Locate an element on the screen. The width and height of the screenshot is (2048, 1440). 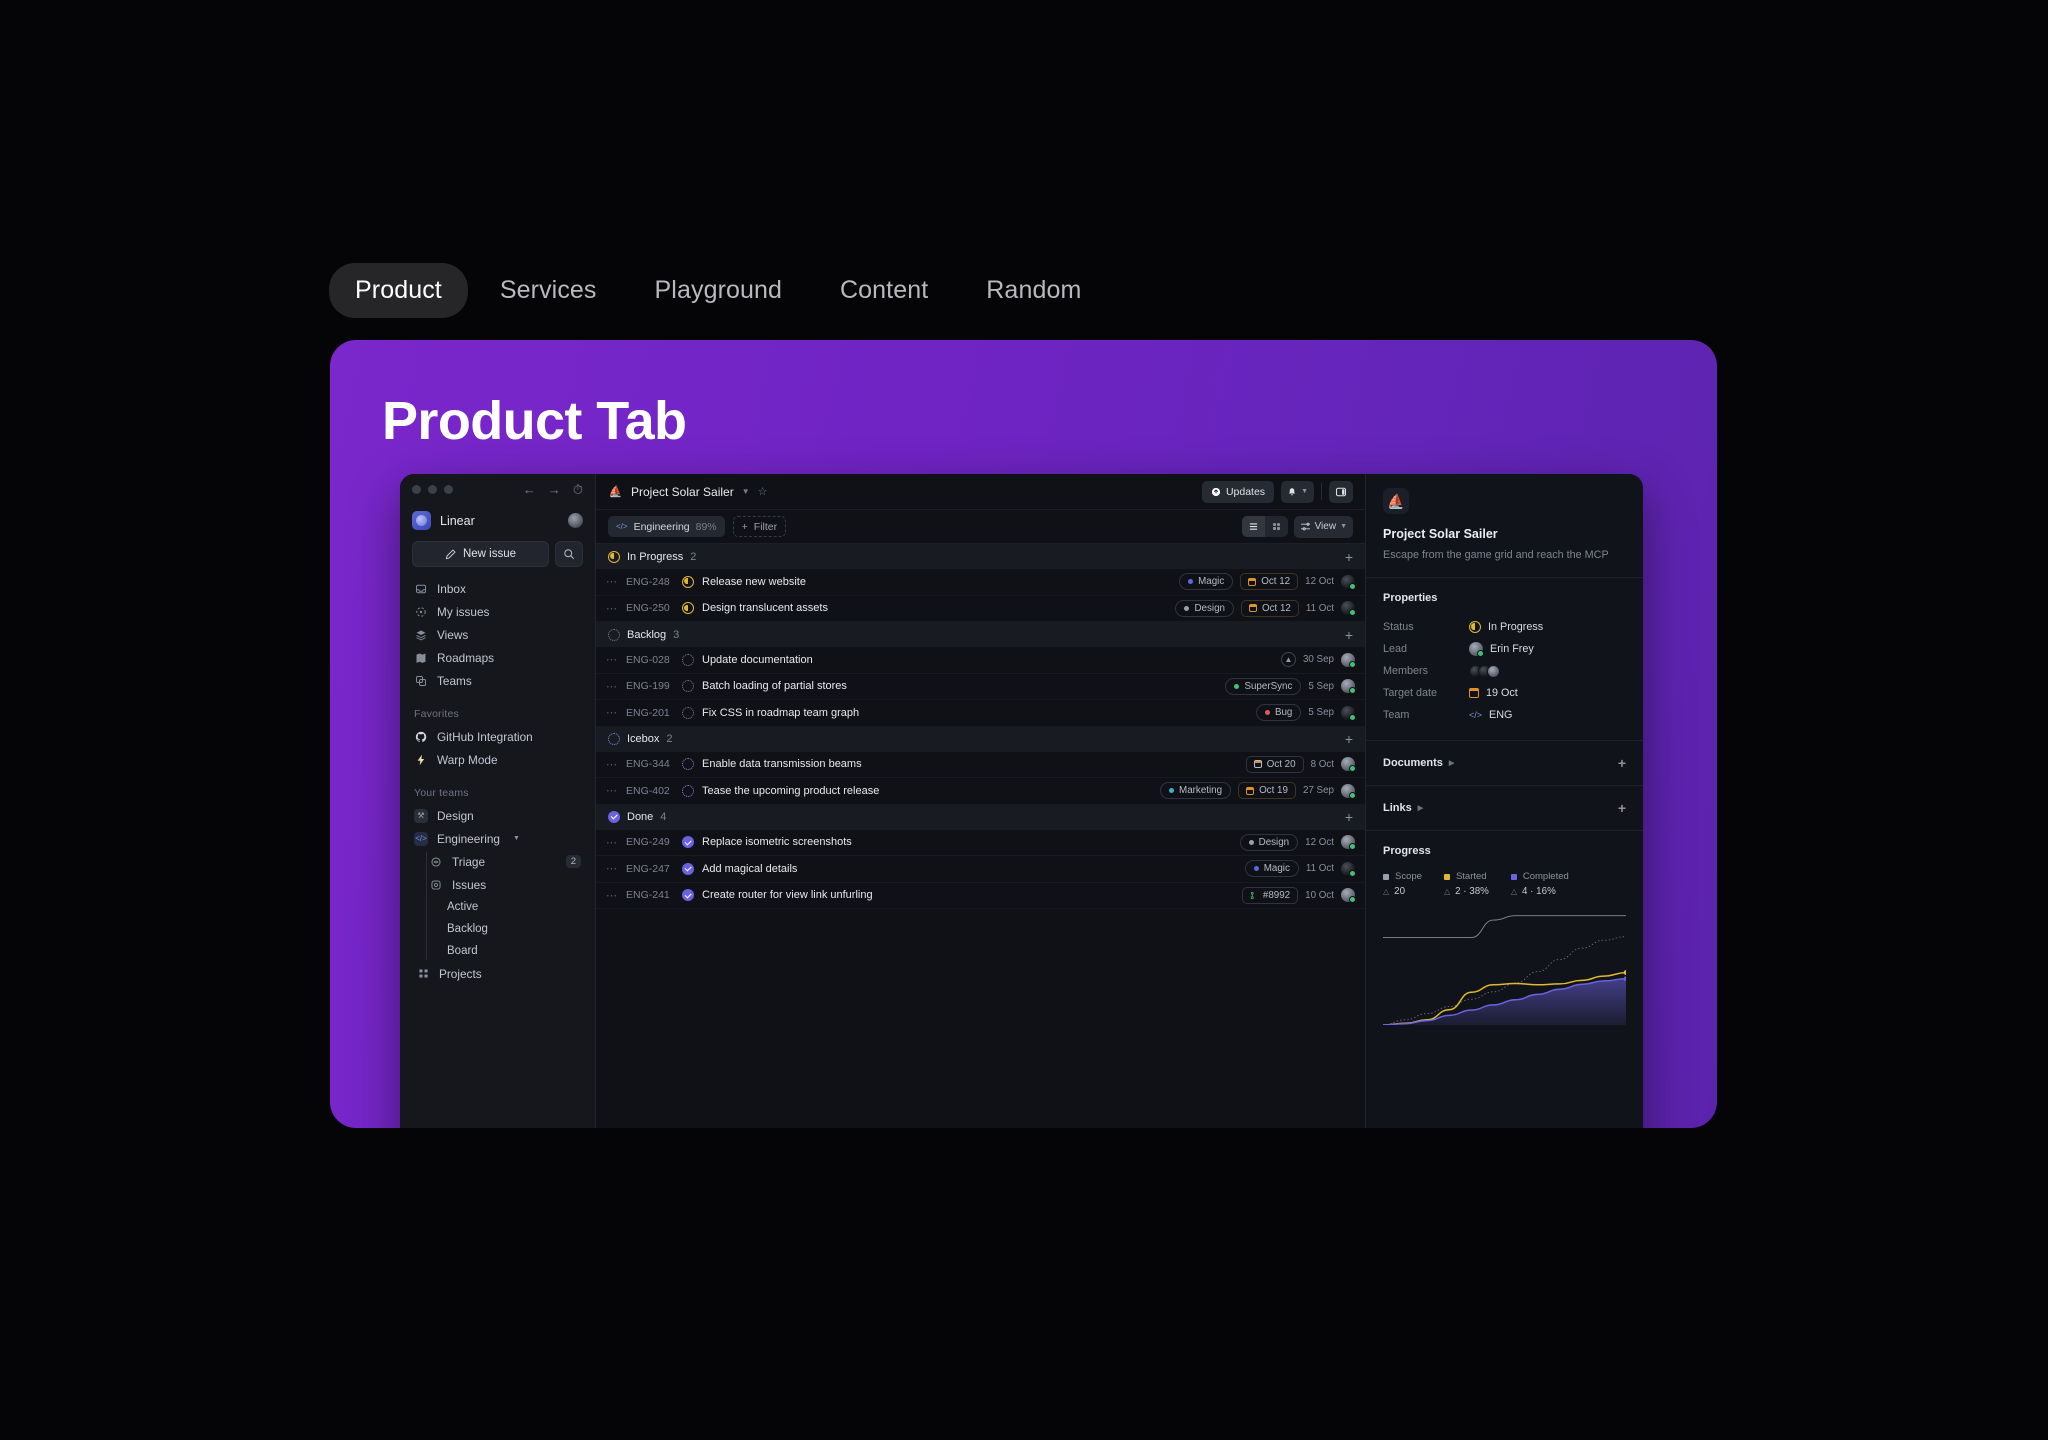
sidebar-item-views: Views is located at coordinates (497, 634).